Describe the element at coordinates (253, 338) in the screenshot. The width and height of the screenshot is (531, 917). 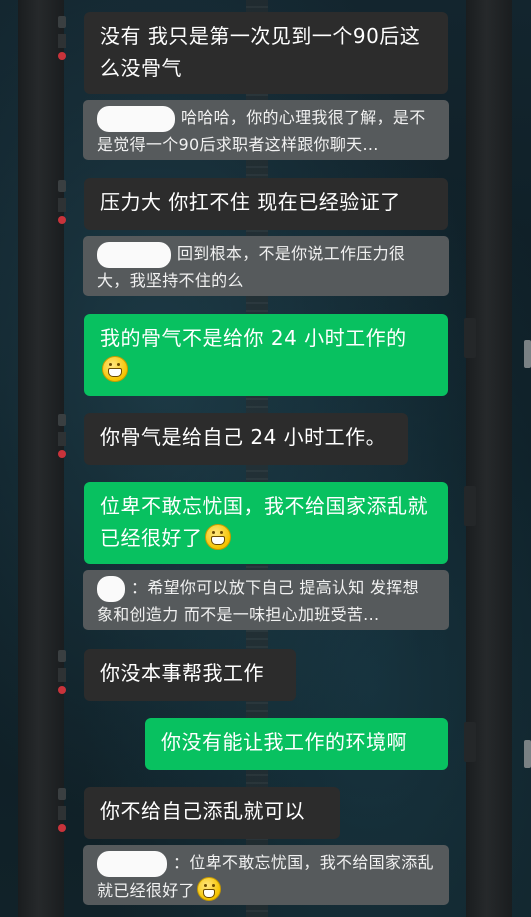
I see `message-text: 我的骨气不是给你 24 小时工作的` at that location.